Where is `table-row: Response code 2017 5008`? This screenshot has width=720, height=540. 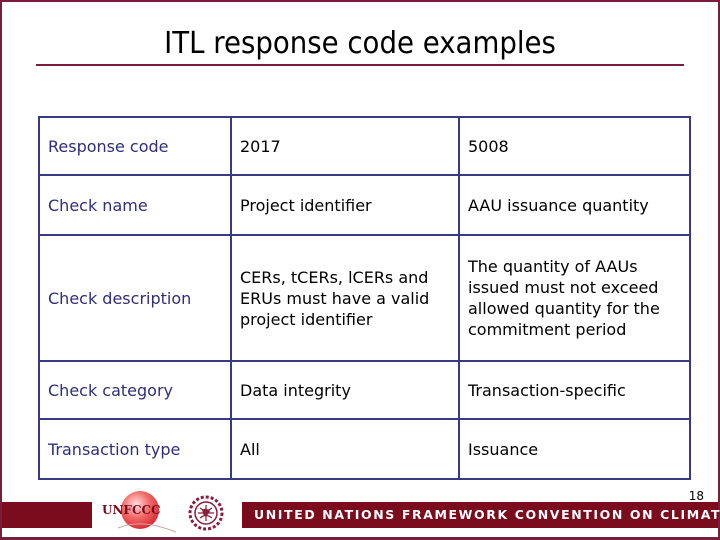
table-row: Response code 2017 5008 is located at coordinates (364, 146).